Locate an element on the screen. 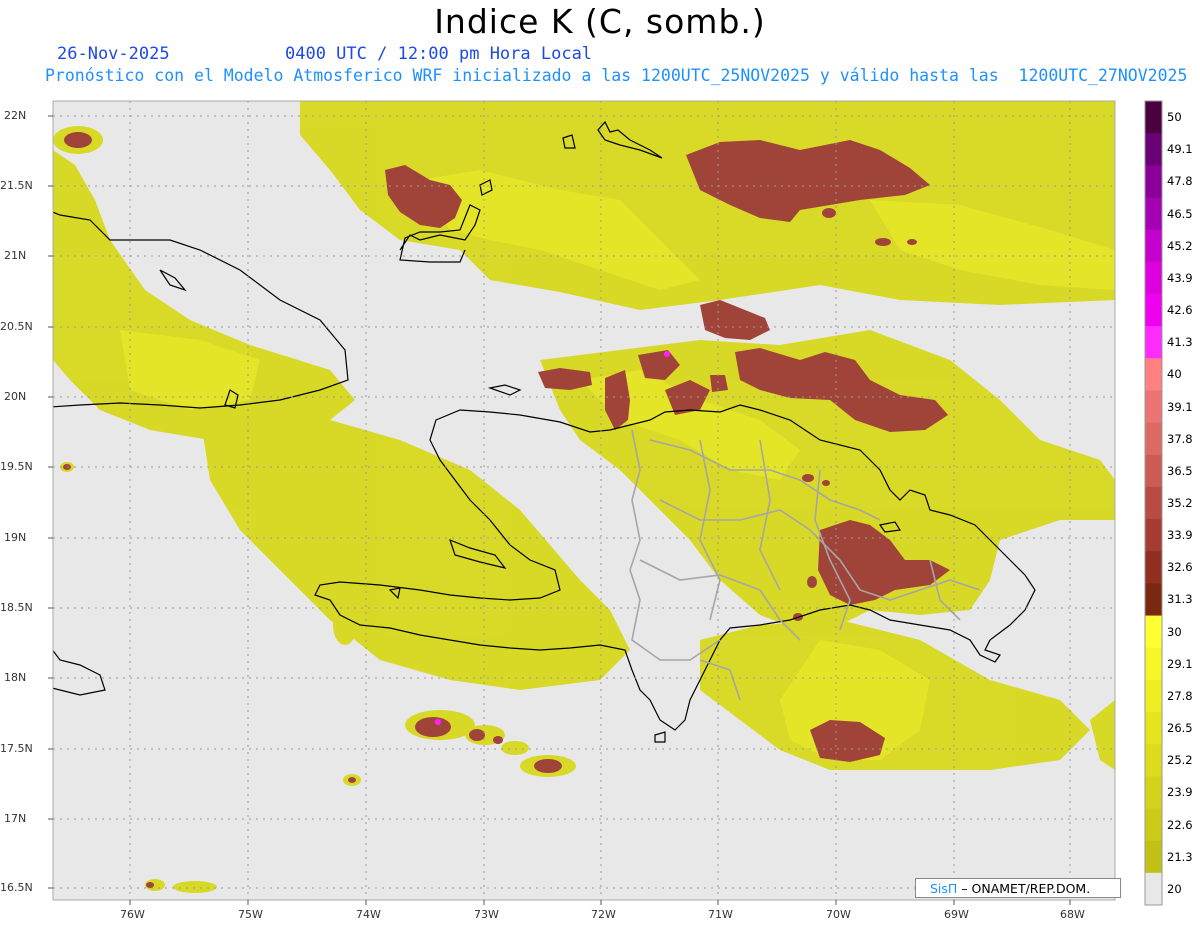  colorbar-tick-label: 27.8 is located at coordinates (1180, 695).